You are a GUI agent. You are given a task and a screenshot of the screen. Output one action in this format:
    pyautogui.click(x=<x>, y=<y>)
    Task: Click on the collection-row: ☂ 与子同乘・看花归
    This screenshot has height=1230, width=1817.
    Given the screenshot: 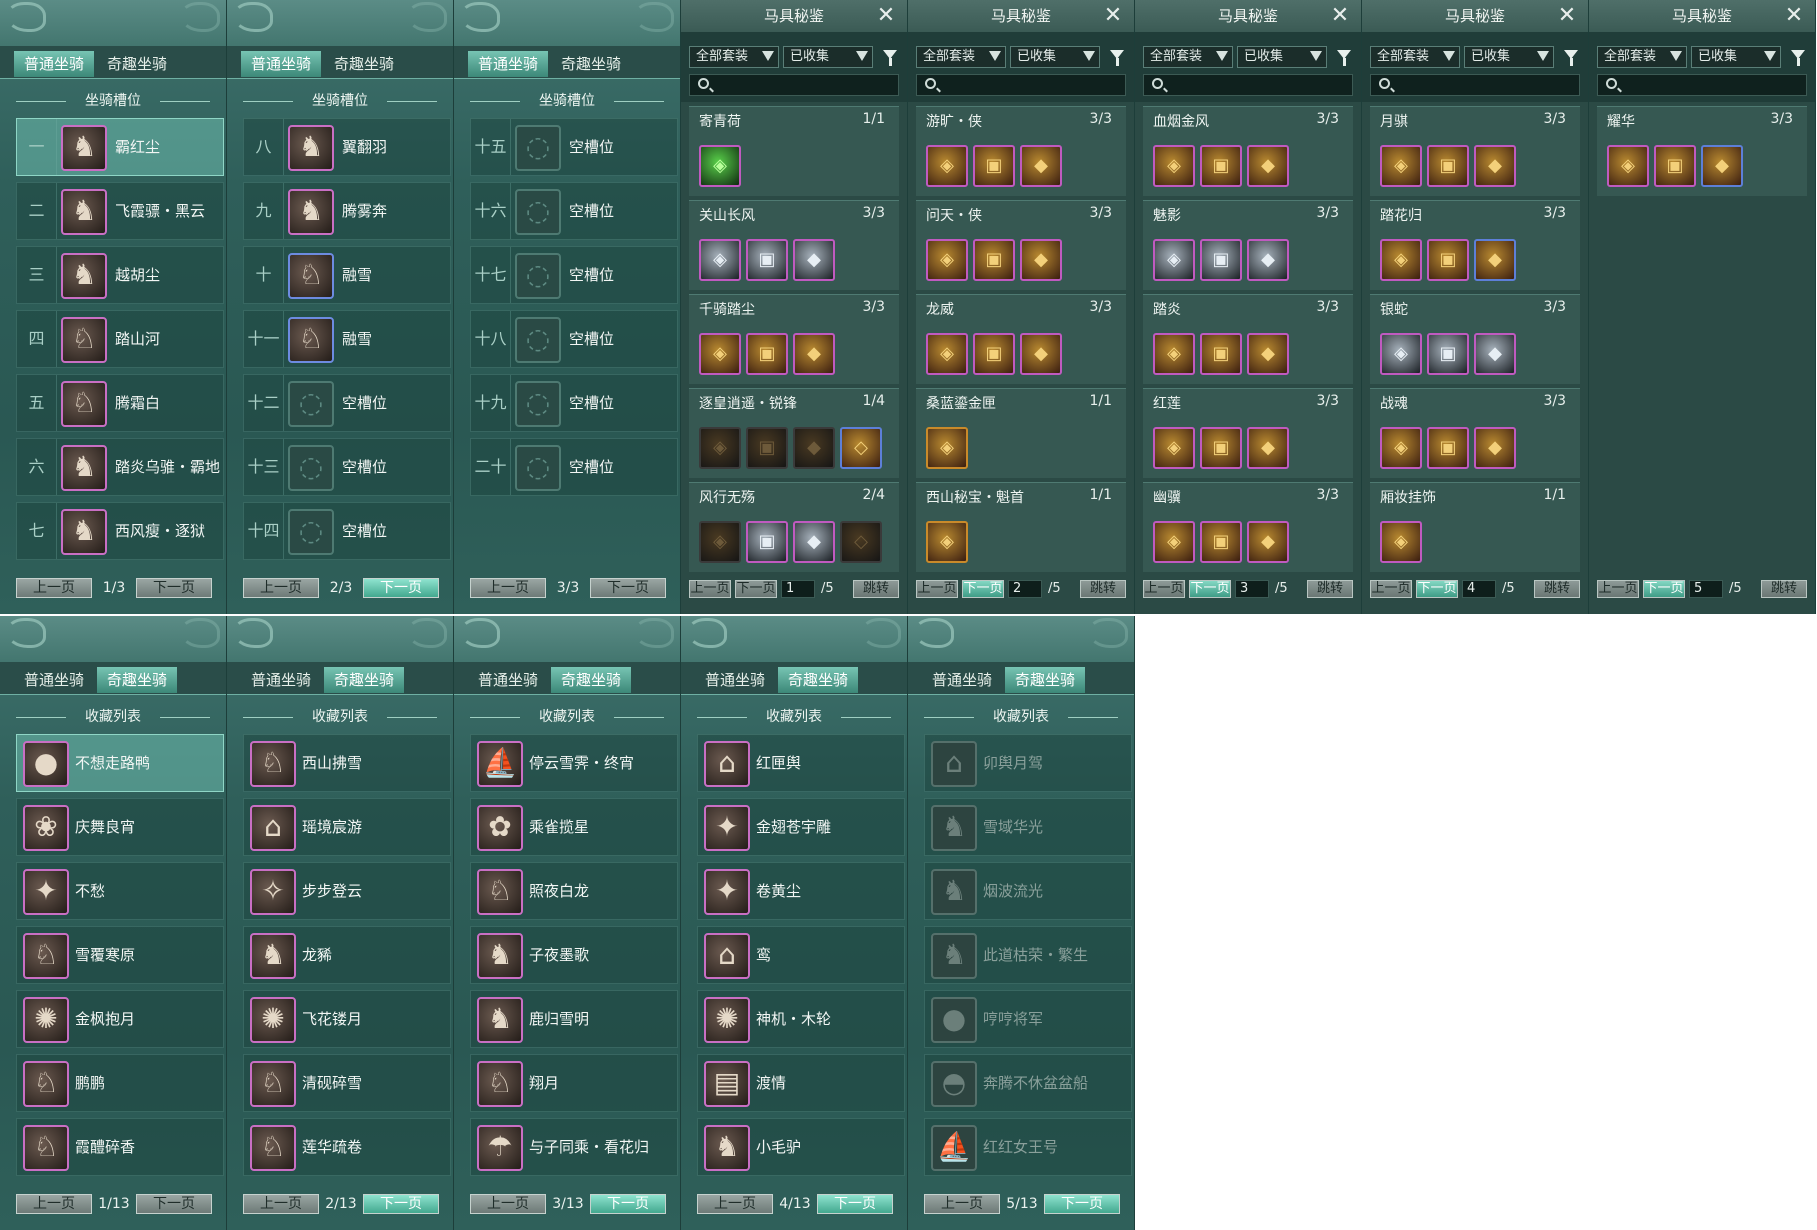 What is the action you would take?
    pyautogui.click(x=574, y=1147)
    